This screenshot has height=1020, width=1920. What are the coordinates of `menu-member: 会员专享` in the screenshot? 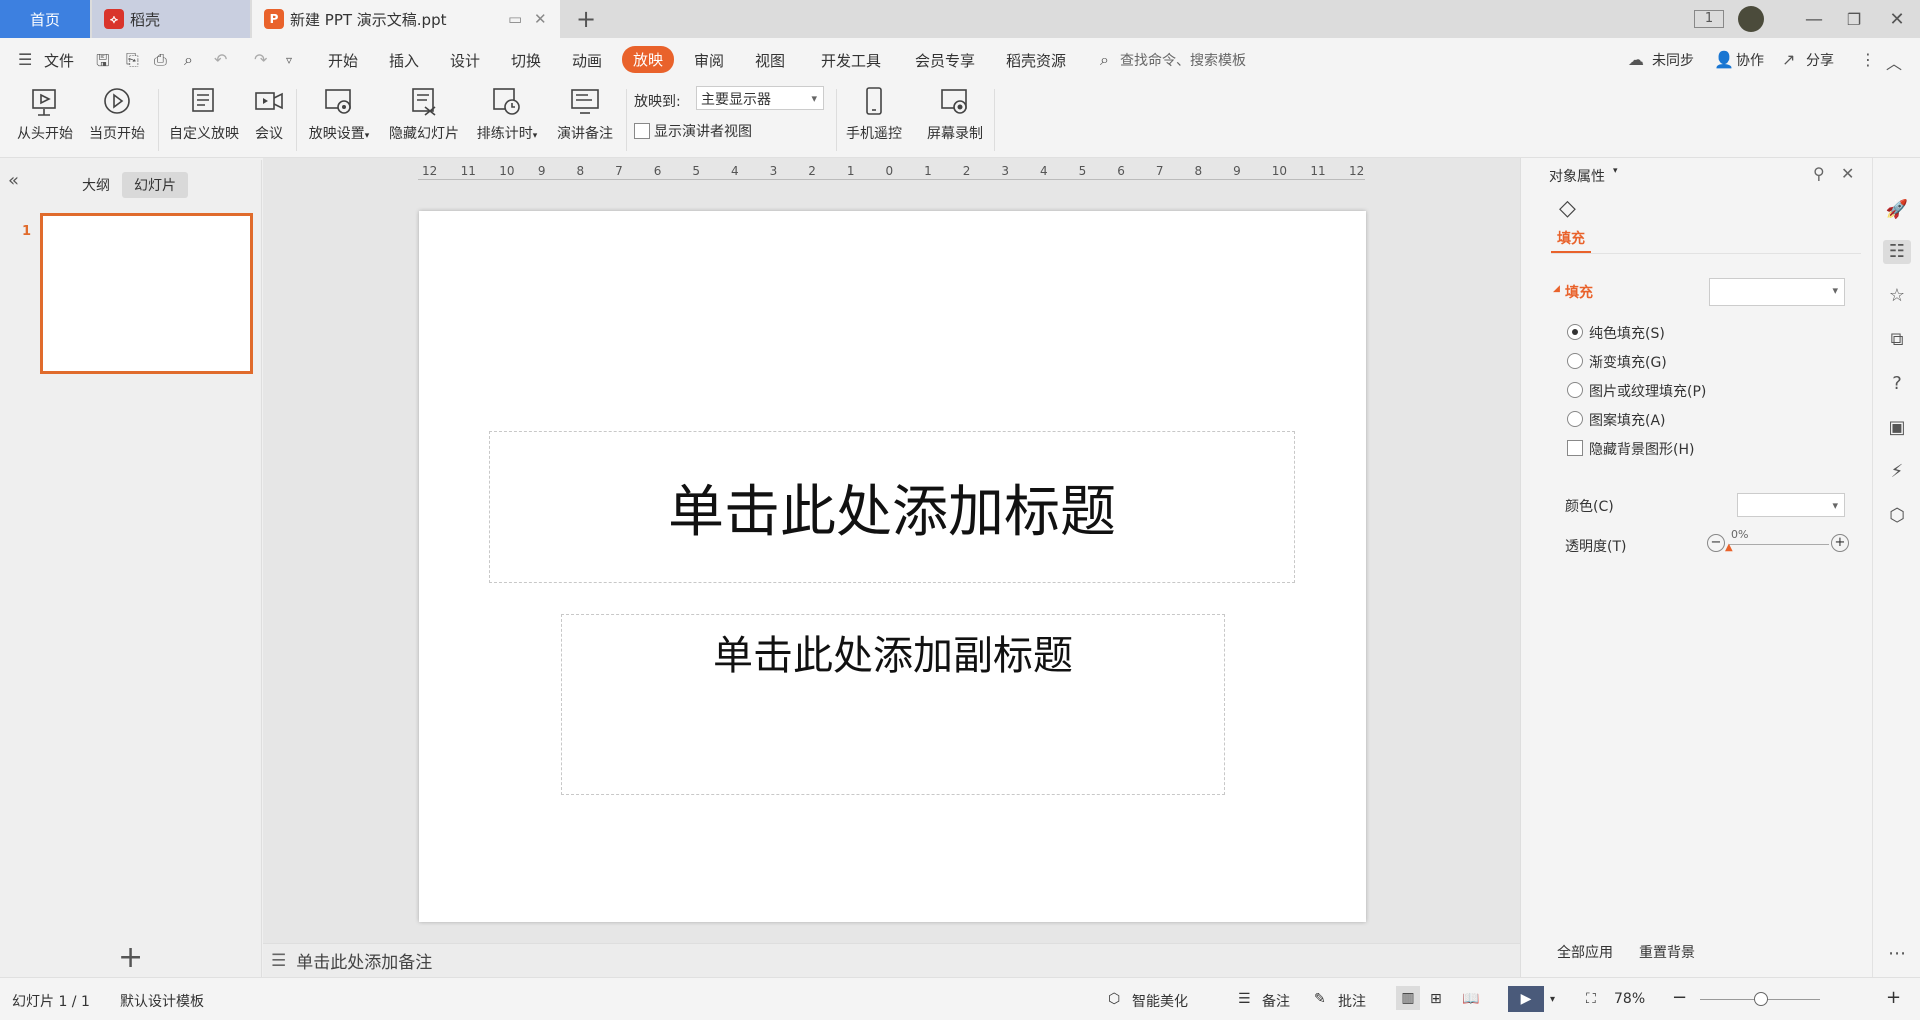 It's located at (945, 60).